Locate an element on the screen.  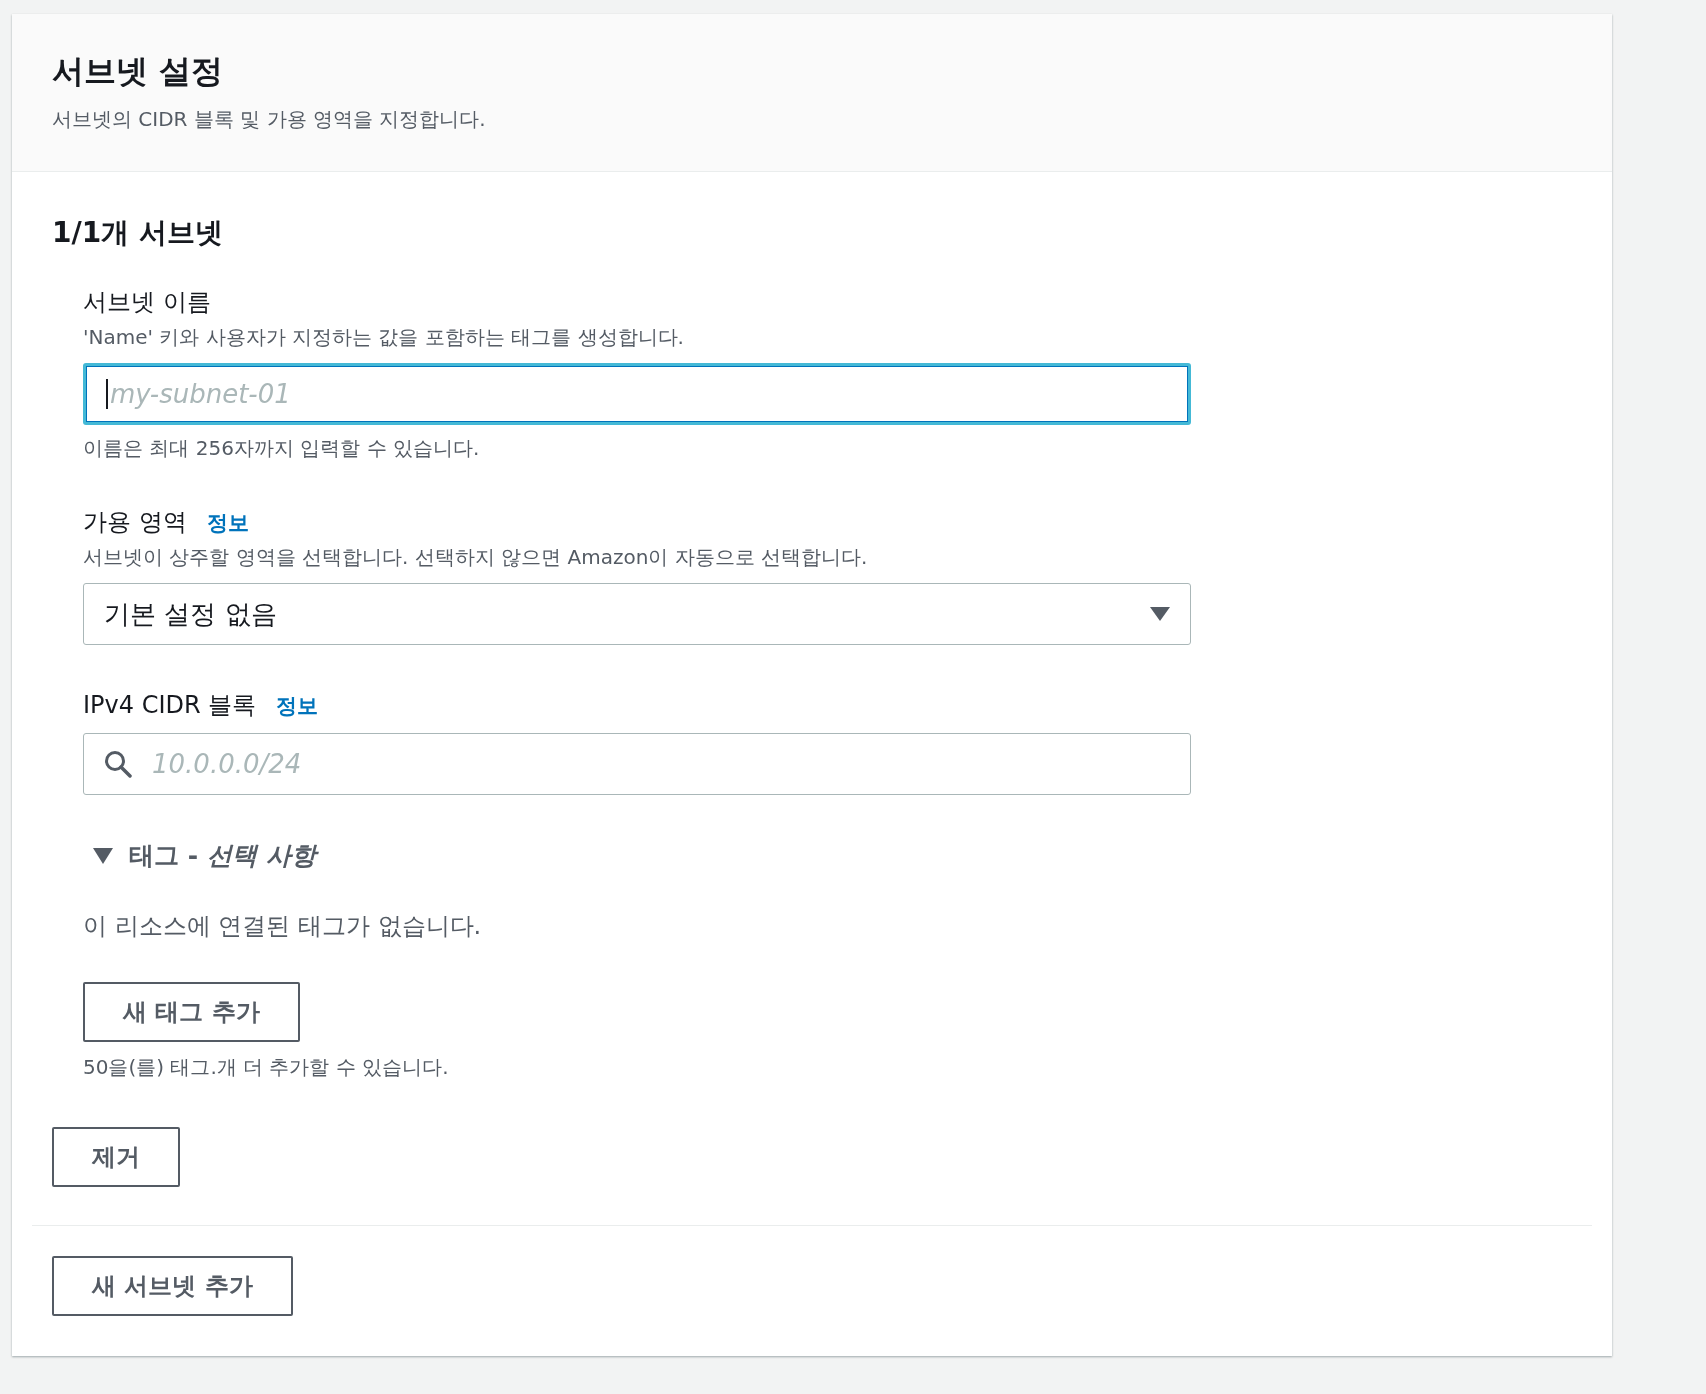
field-label: IPv4 CIDR 블록 is located at coordinates (170, 705).